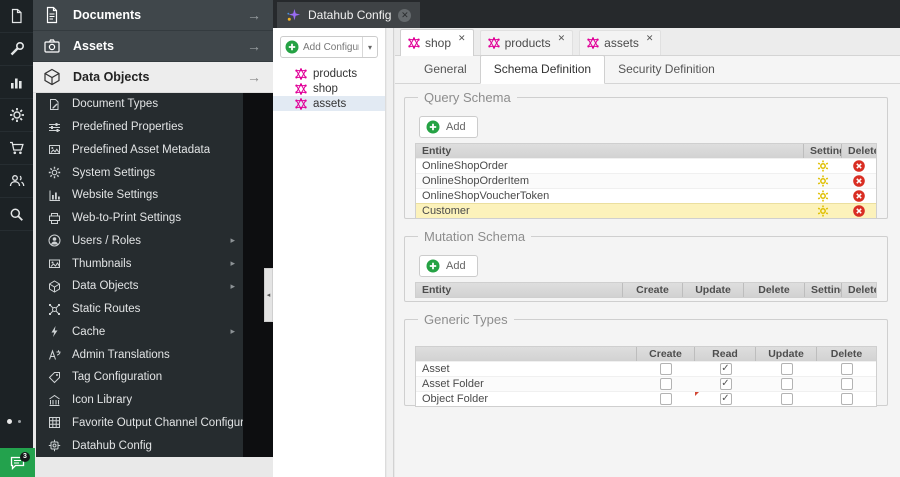  What do you see at coordinates (620, 42) in the screenshot?
I see `tab-assets: assets ✕` at bounding box center [620, 42].